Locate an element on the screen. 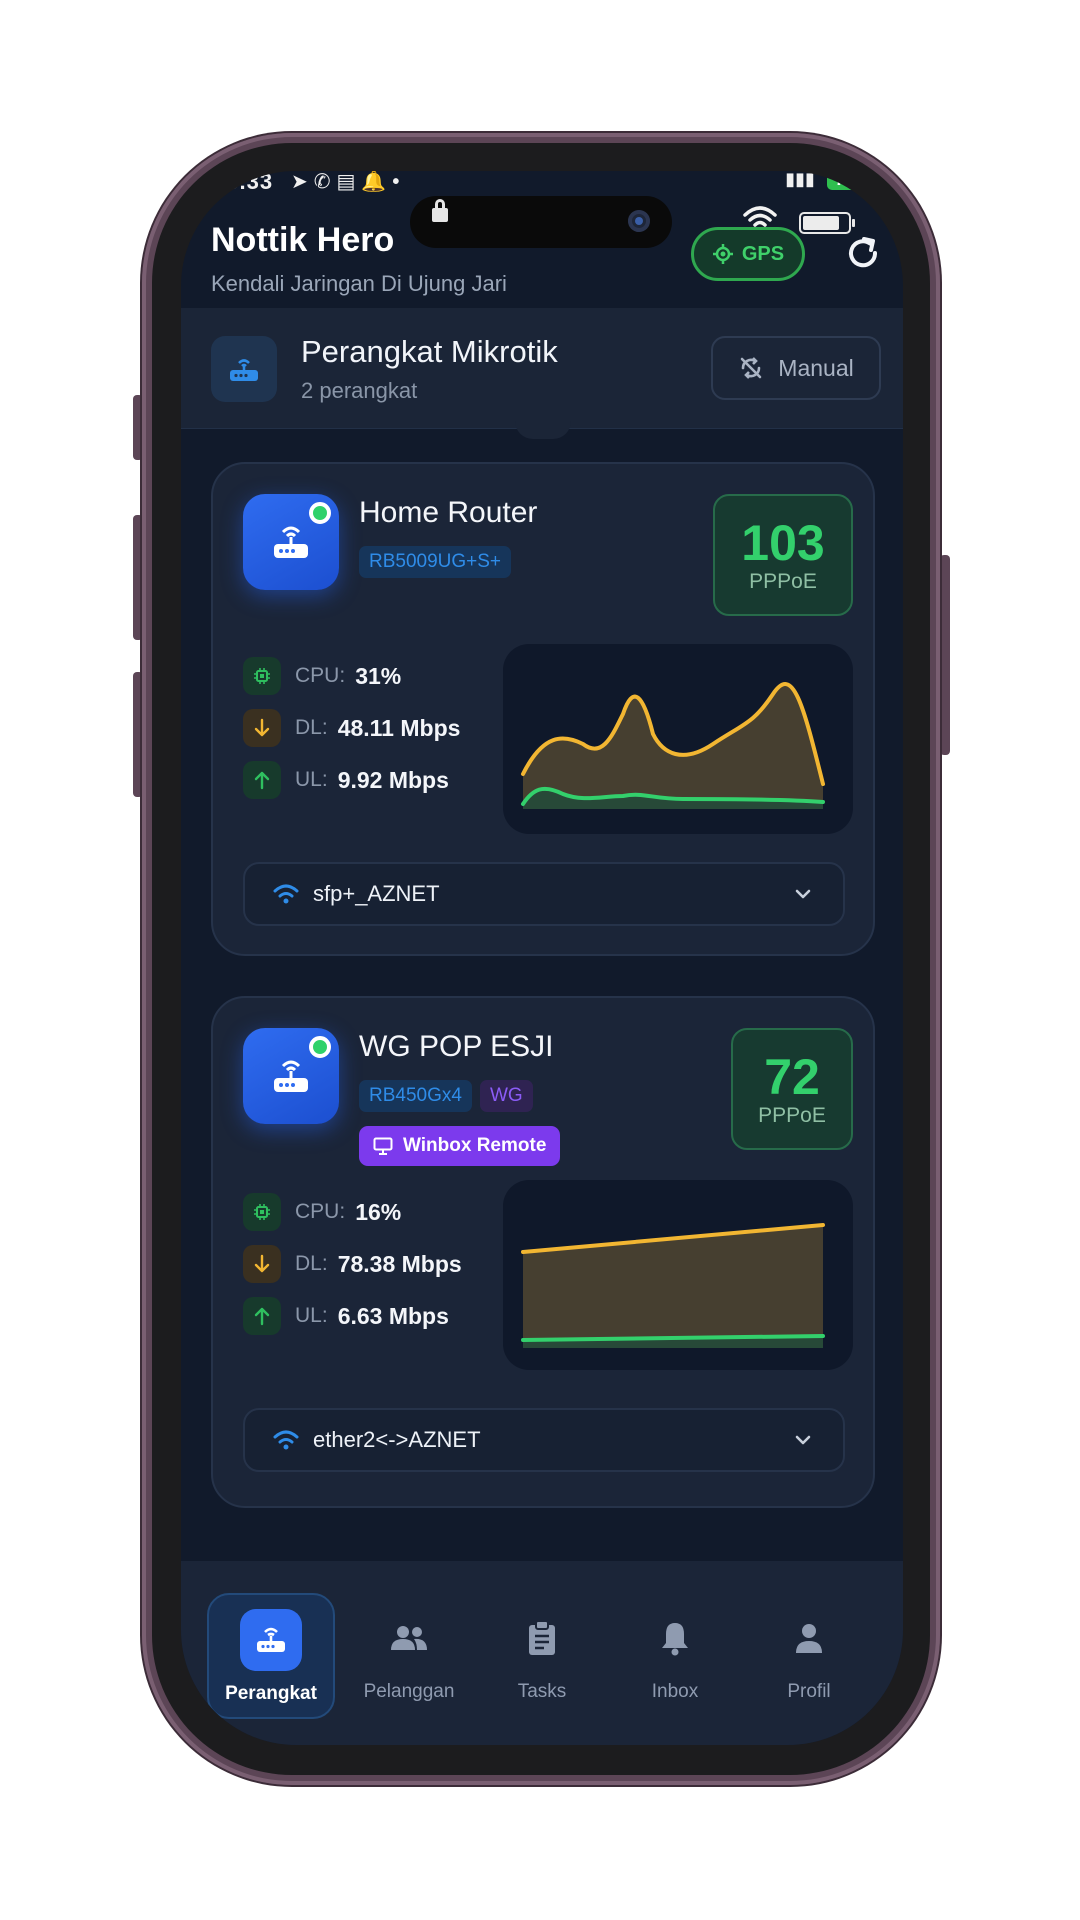 This screenshot has width=1080, height=1920. download-value: 78.38 Mbps is located at coordinates (399, 1263).